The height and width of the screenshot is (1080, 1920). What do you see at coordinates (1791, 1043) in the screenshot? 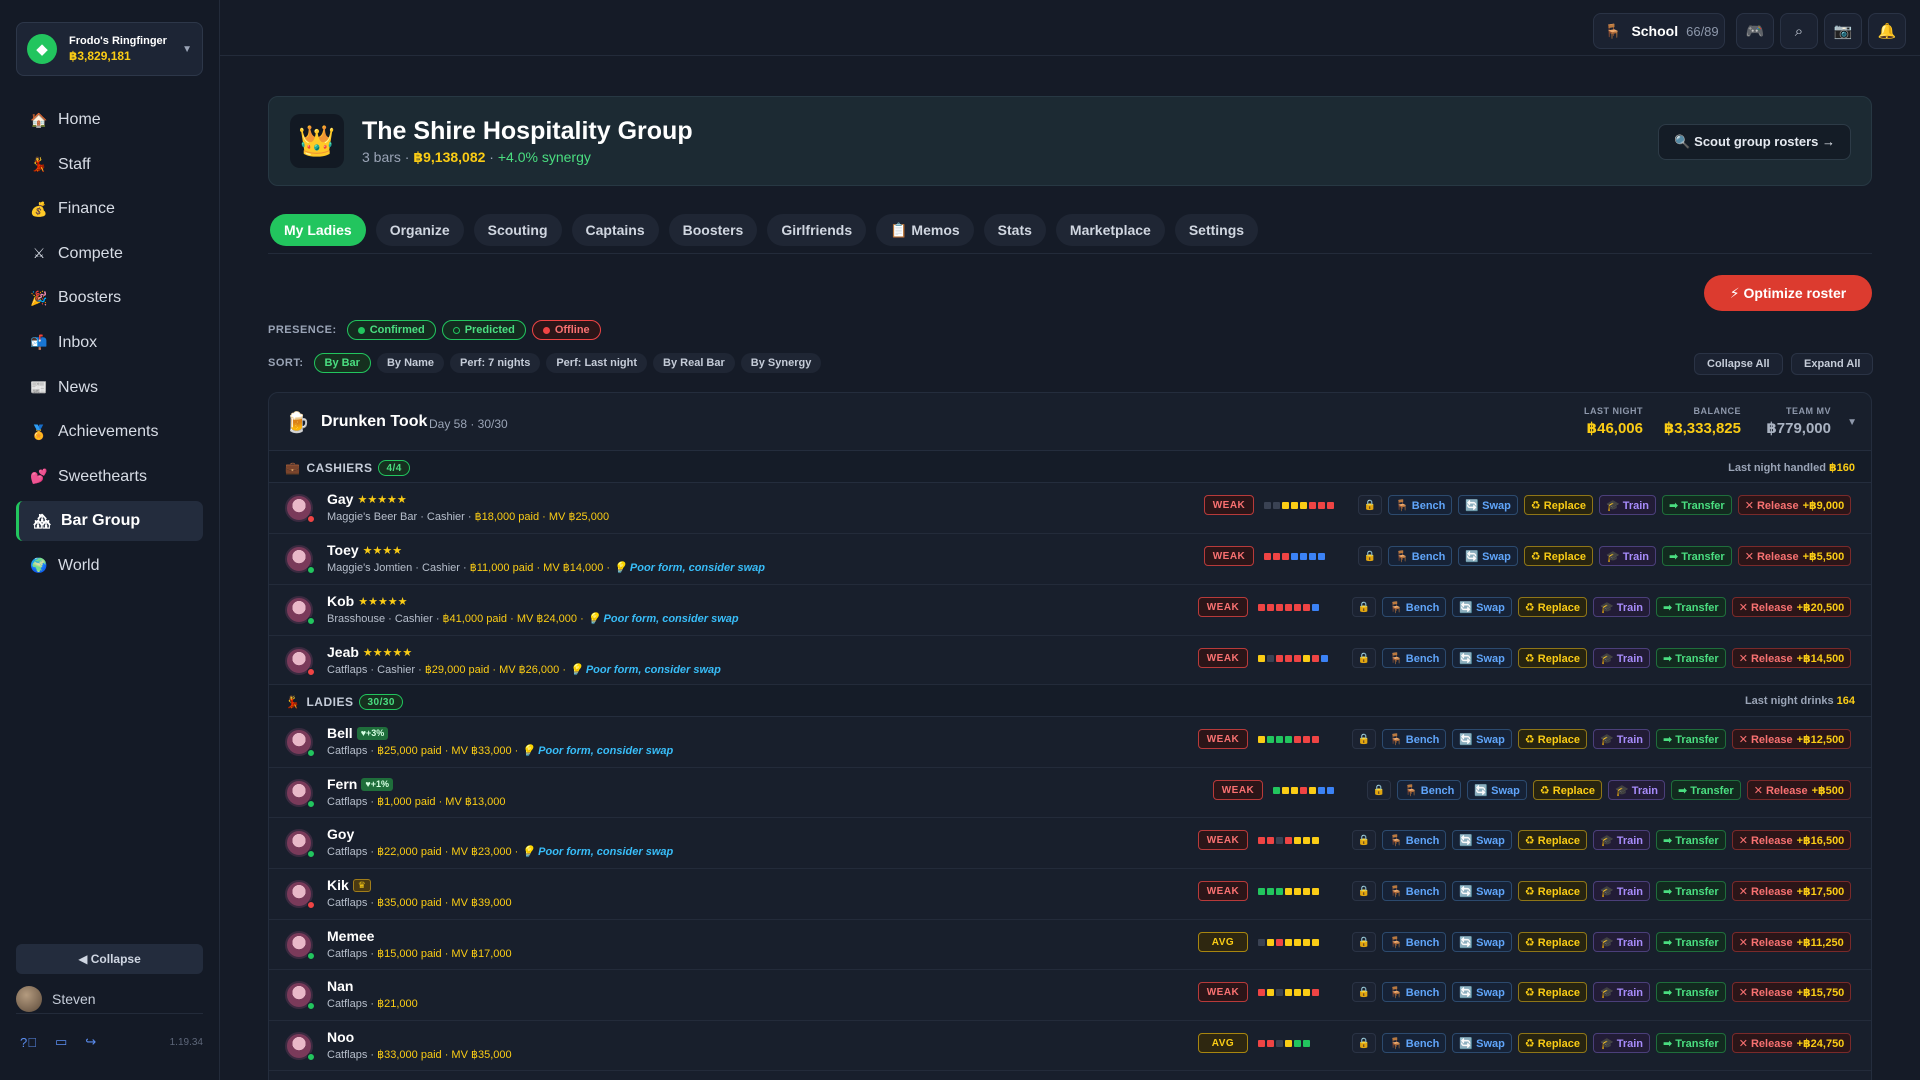
I see `release-button: ✕ Release +฿24,750` at bounding box center [1791, 1043].